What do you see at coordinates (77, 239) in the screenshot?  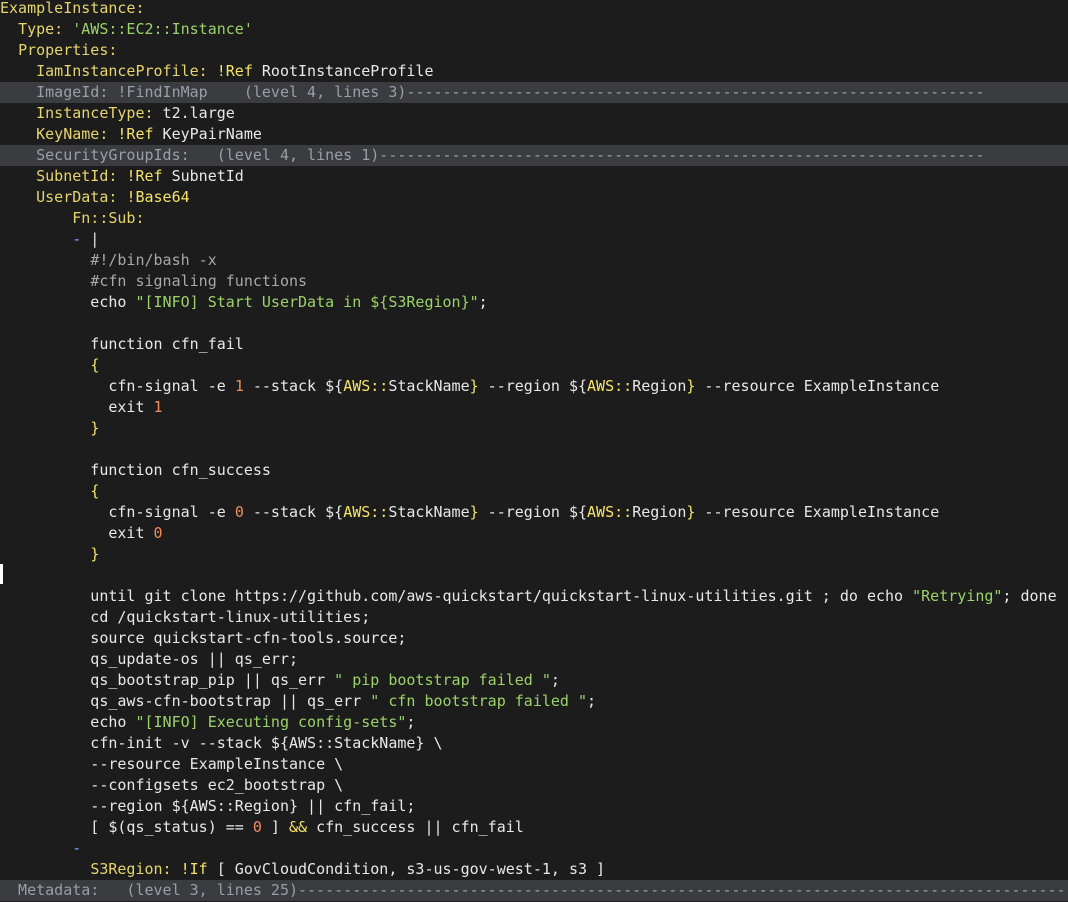 I see `code-token: -` at bounding box center [77, 239].